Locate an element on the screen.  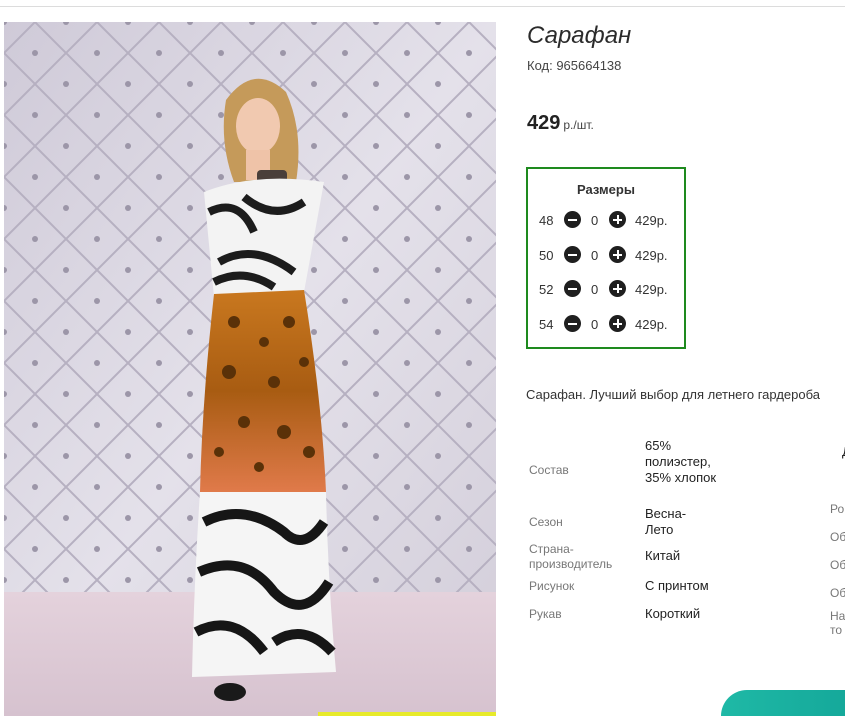
size-selector-title: Размеры is located at coordinates (606, 189).